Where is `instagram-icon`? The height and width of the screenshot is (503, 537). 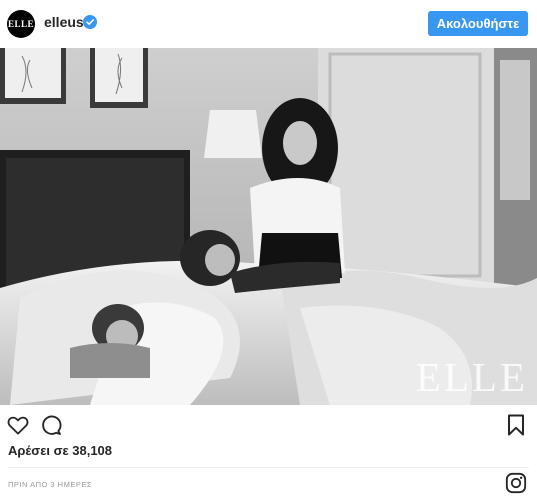 instagram-icon is located at coordinates (516, 483).